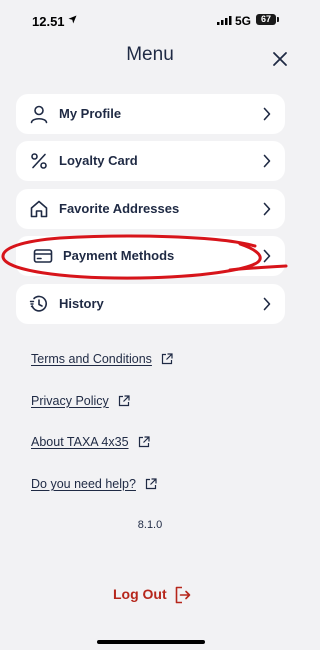 This screenshot has width=320, height=650. Describe the element at coordinates (81, 303) in the screenshot. I see `menu-item-label: History` at that location.